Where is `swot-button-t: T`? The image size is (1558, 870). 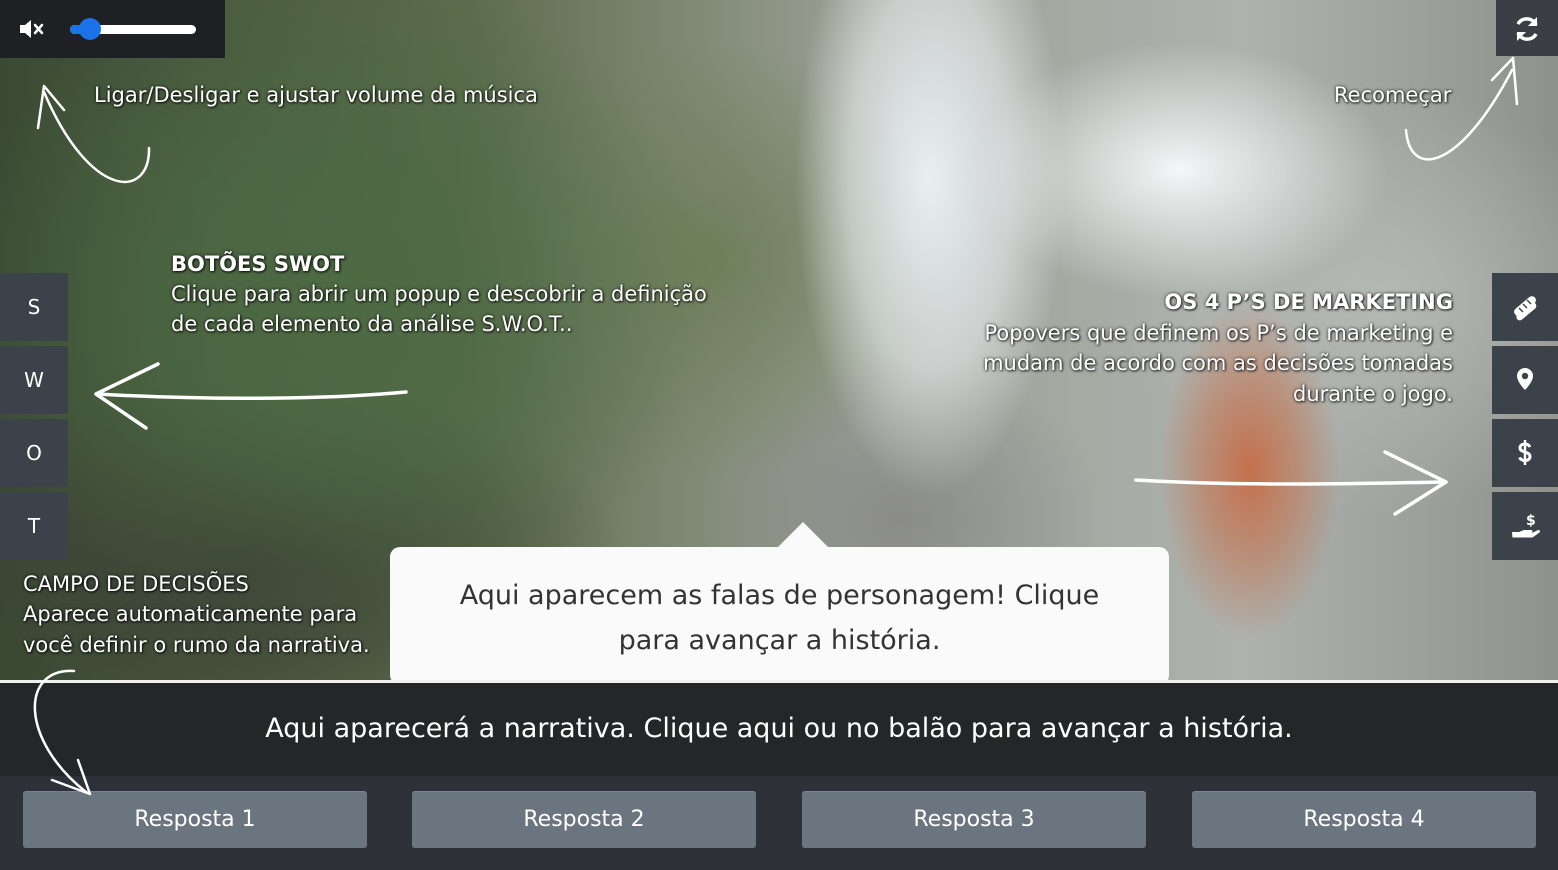
swot-button-t: T is located at coordinates (34, 526).